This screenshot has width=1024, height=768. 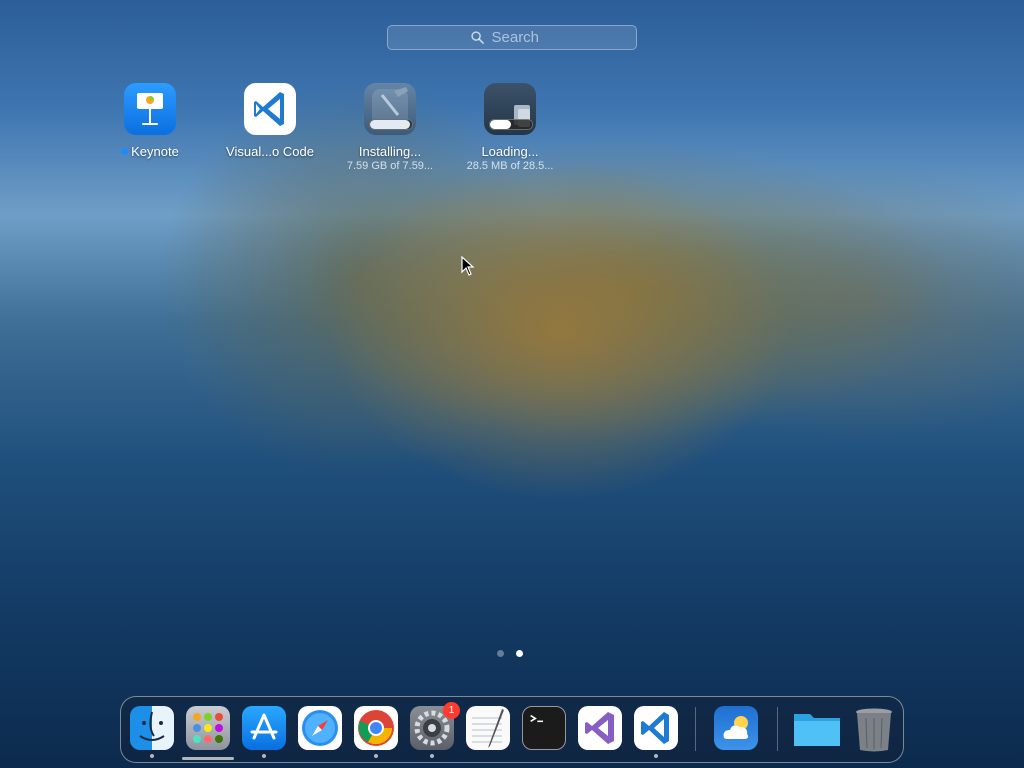 I want to click on downloads-folder-icon, so click(x=816, y=728).